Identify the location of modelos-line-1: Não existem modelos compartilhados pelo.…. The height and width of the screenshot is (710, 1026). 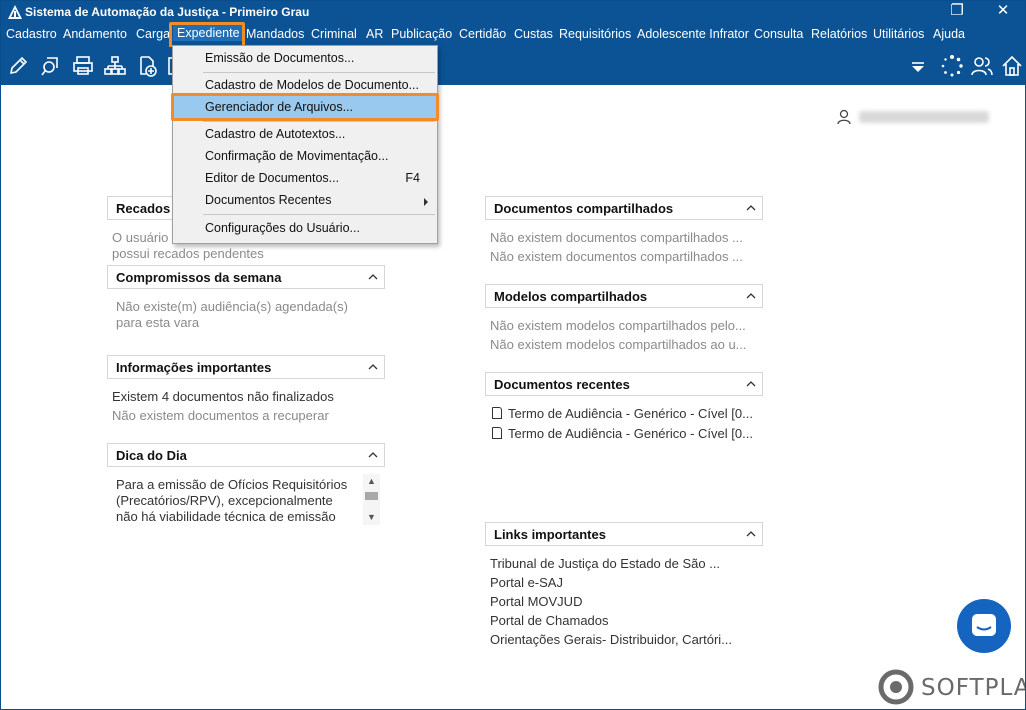
(618, 325).